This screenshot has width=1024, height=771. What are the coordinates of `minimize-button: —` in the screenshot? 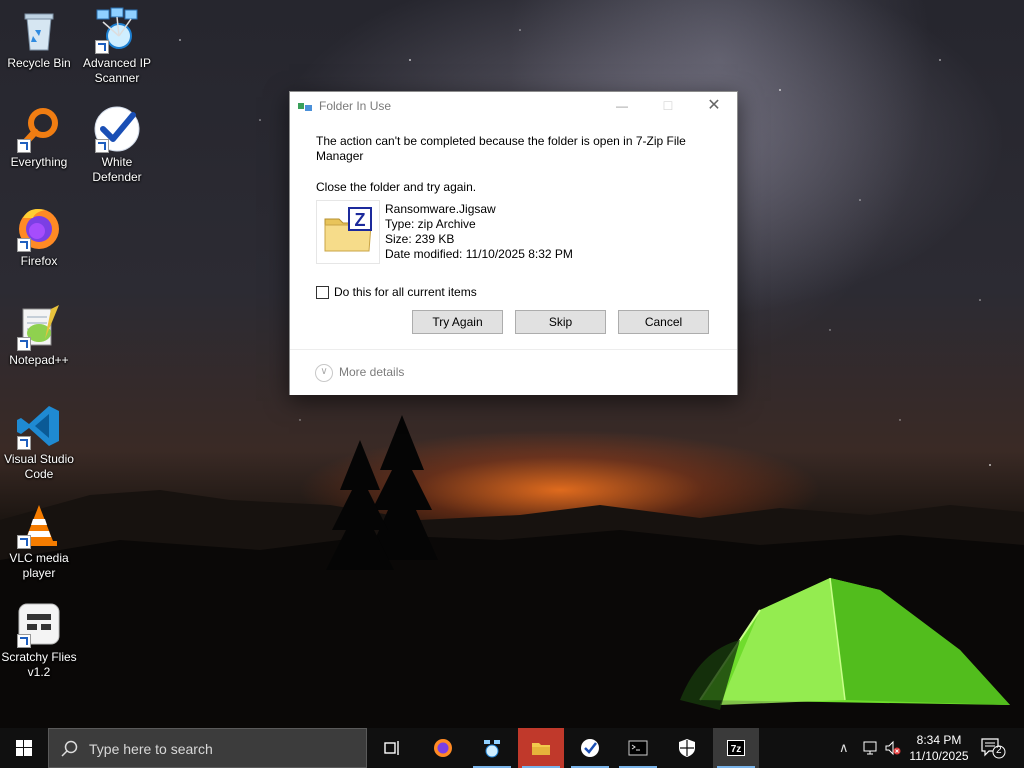 It's located at (622, 106).